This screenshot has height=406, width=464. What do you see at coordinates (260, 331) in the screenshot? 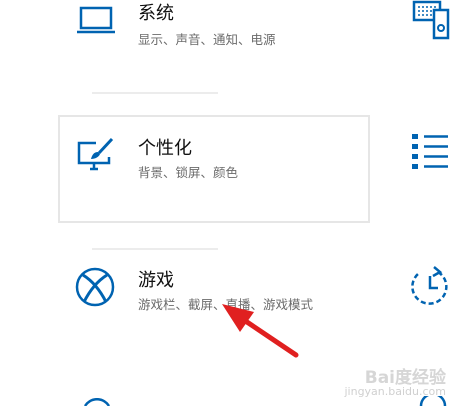
I see `red-arrow-annotation` at bounding box center [260, 331].